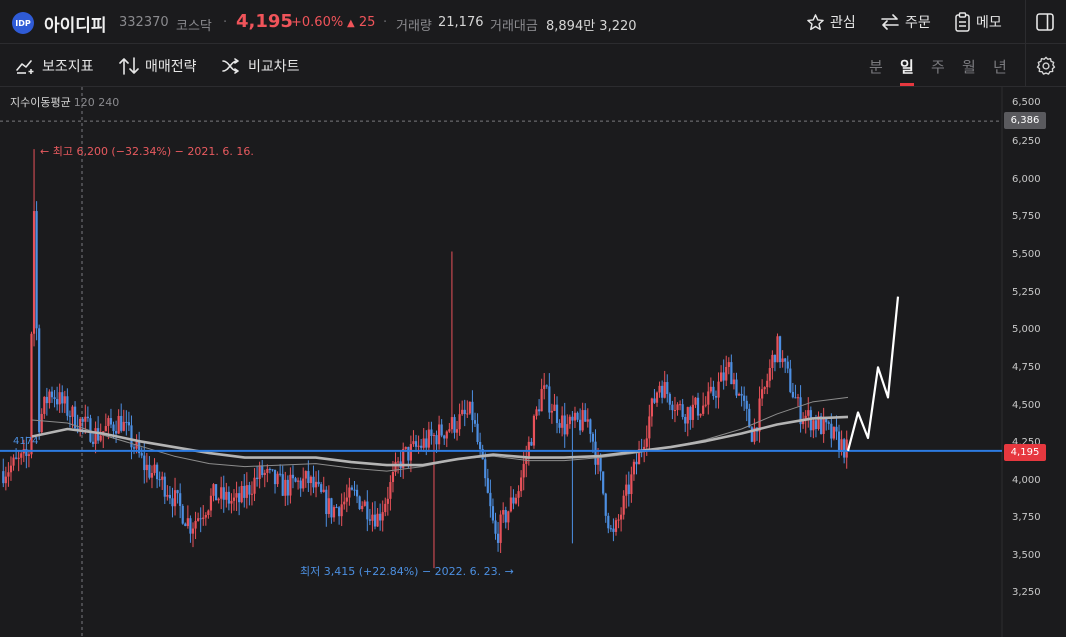 This screenshot has height=637, width=1066. What do you see at coordinates (907, 84) in the screenshot?
I see `active-period-indicator` at bounding box center [907, 84].